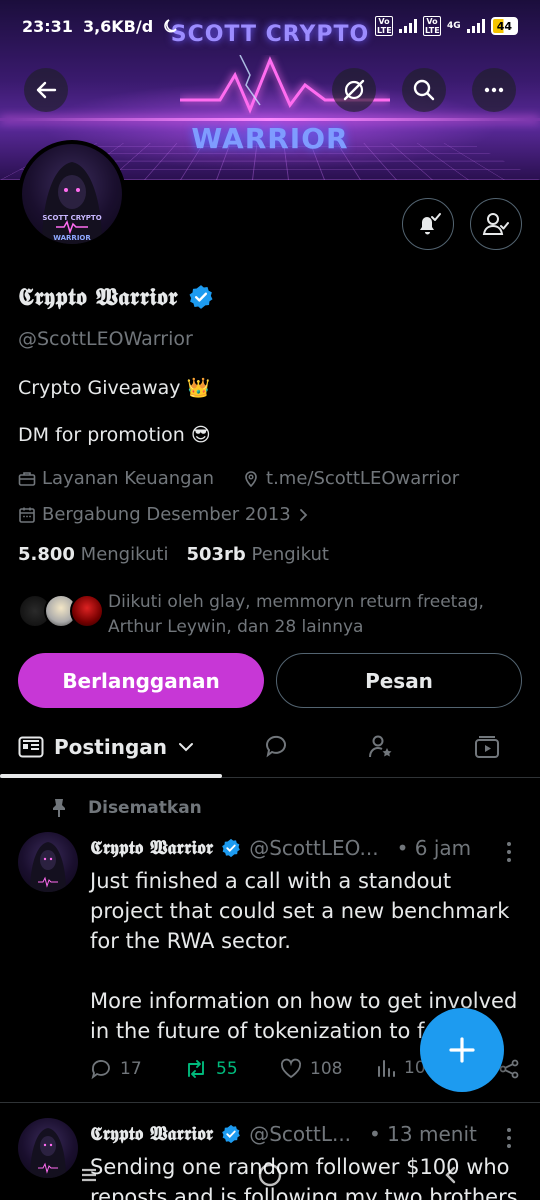  I want to click on network-type: 4G, so click(454, 26).